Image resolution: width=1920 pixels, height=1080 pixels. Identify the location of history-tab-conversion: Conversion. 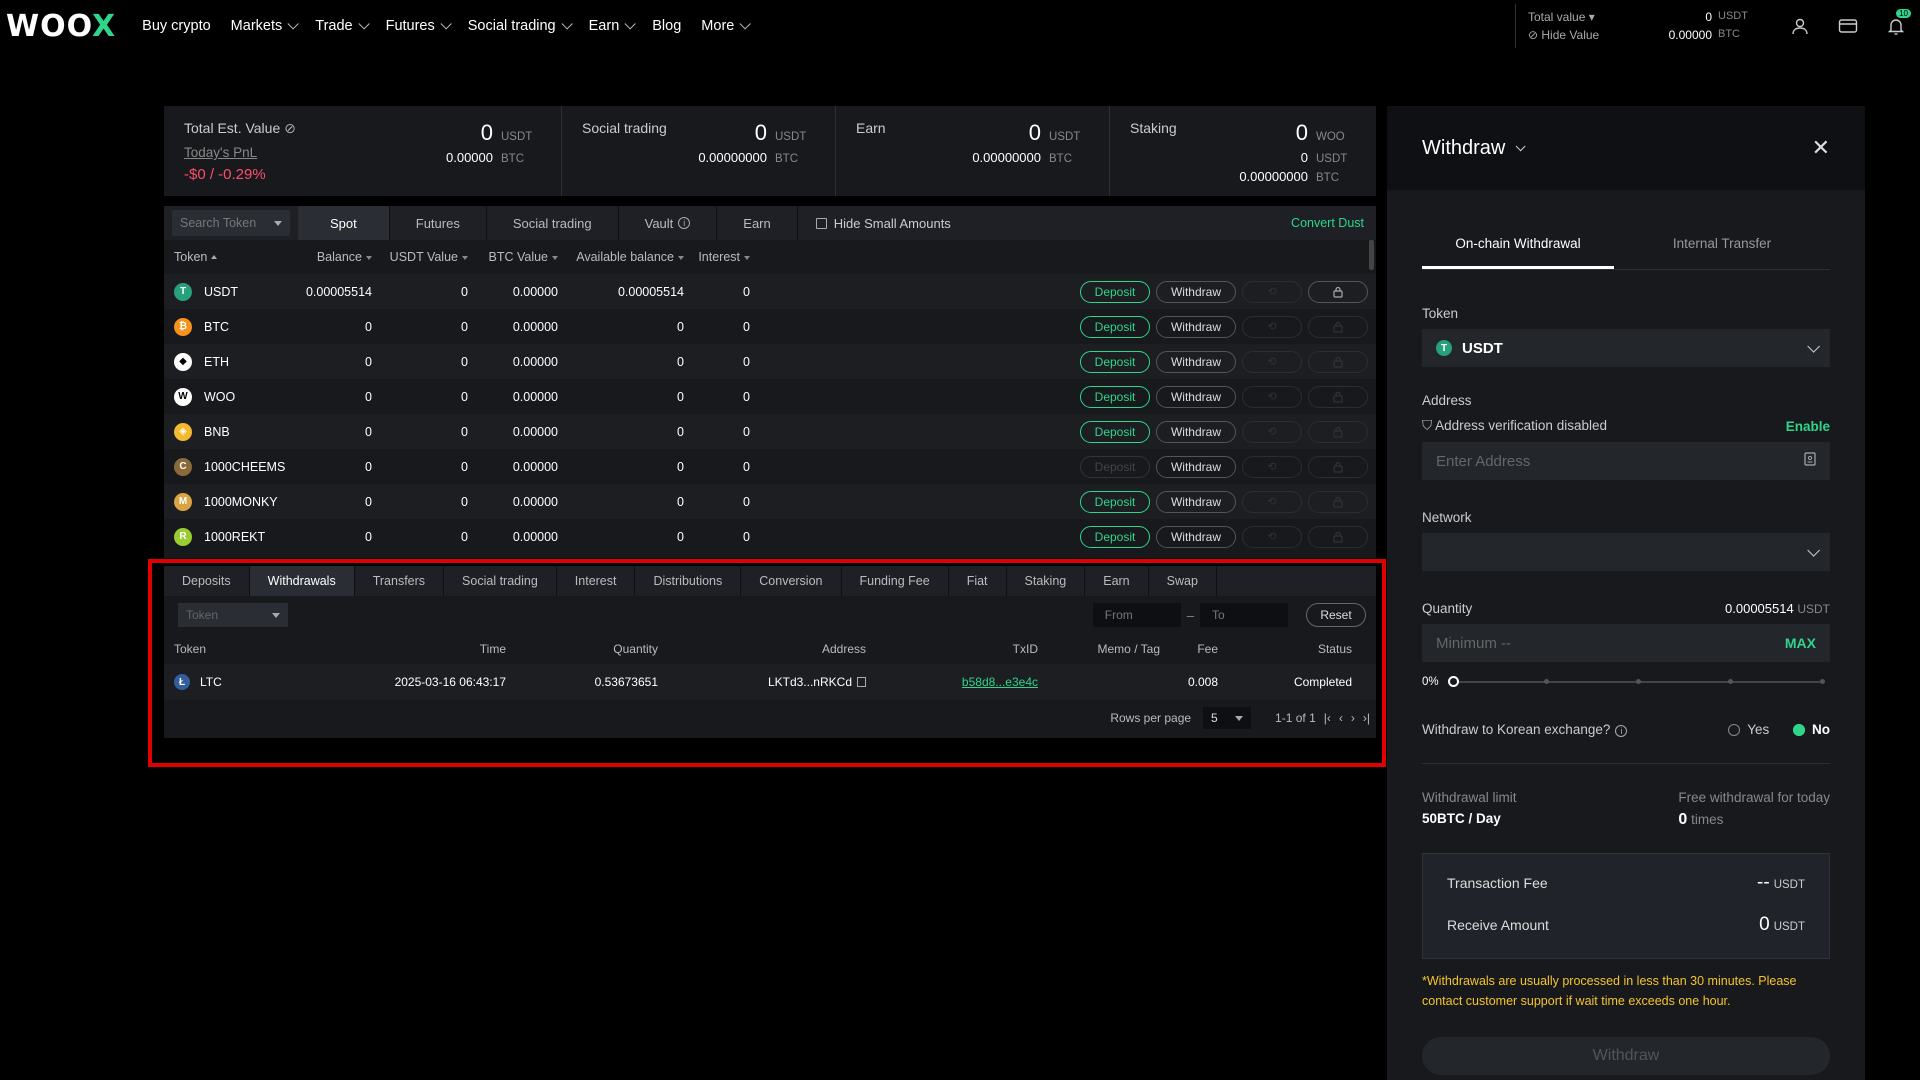
(791, 581).